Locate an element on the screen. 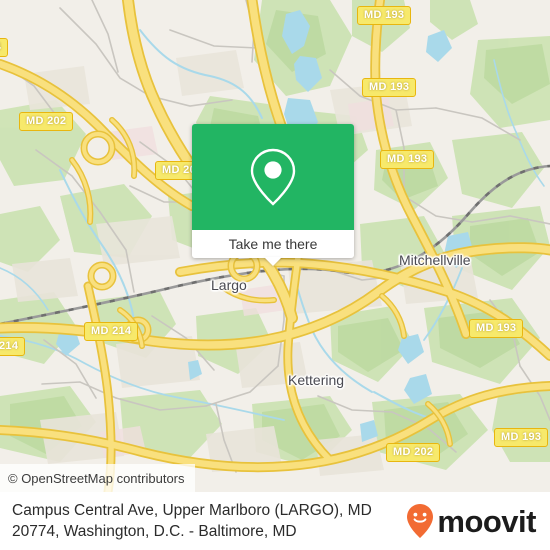 The width and height of the screenshot is (550, 550). popup-pointer-notch is located at coordinates (273, 261).